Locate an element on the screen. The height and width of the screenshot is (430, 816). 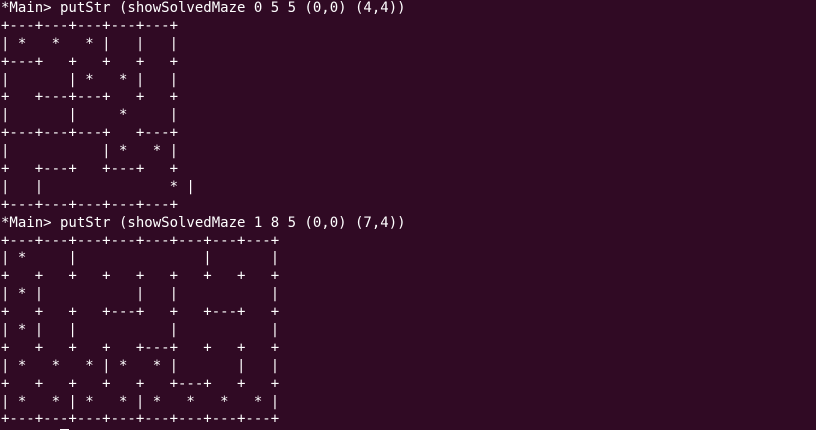
output-line: +---+---+---+ +---+ is located at coordinates (90, 133).